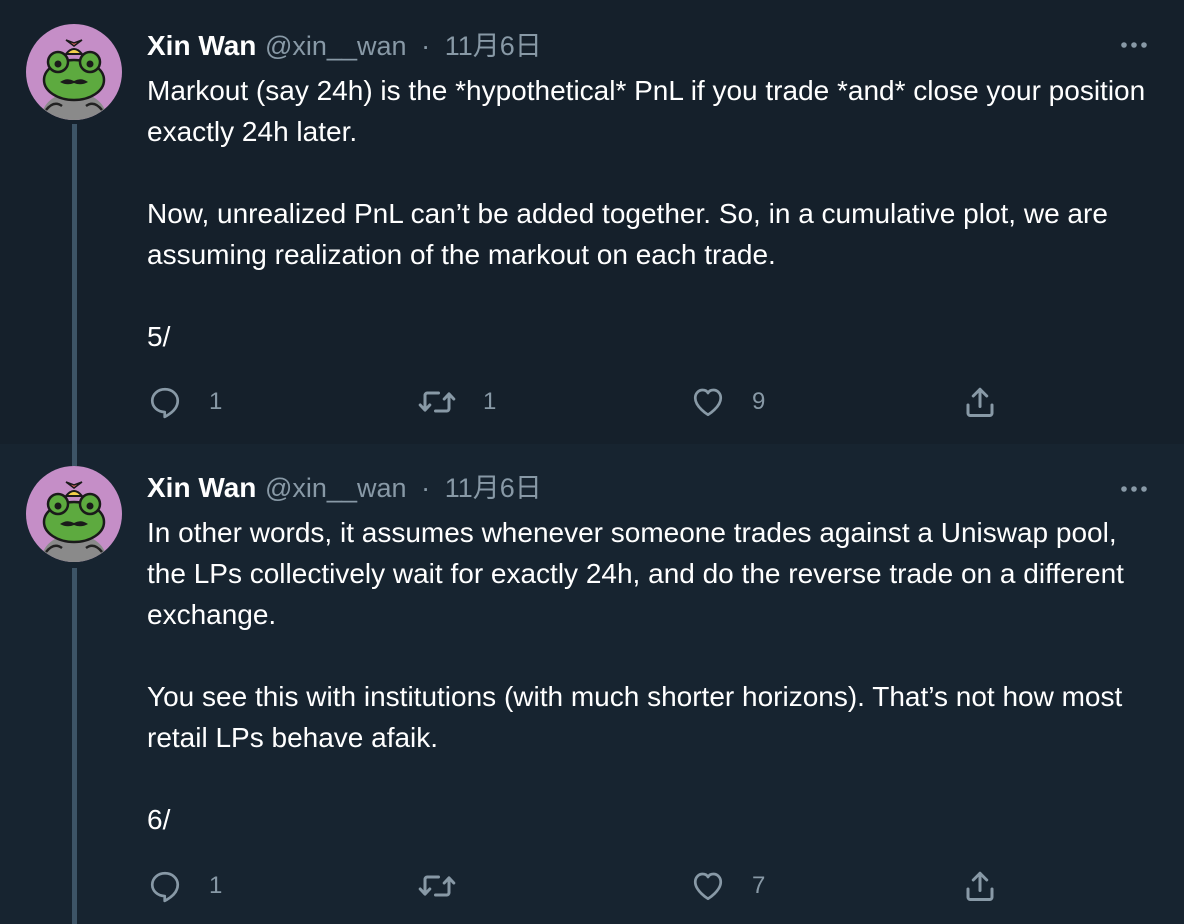 The image size is (1184, 924). What do you see at coordinates (587, 886) in the screenshot?
I see `tweet-actions: 1 7` at bounding box center [587, 886].